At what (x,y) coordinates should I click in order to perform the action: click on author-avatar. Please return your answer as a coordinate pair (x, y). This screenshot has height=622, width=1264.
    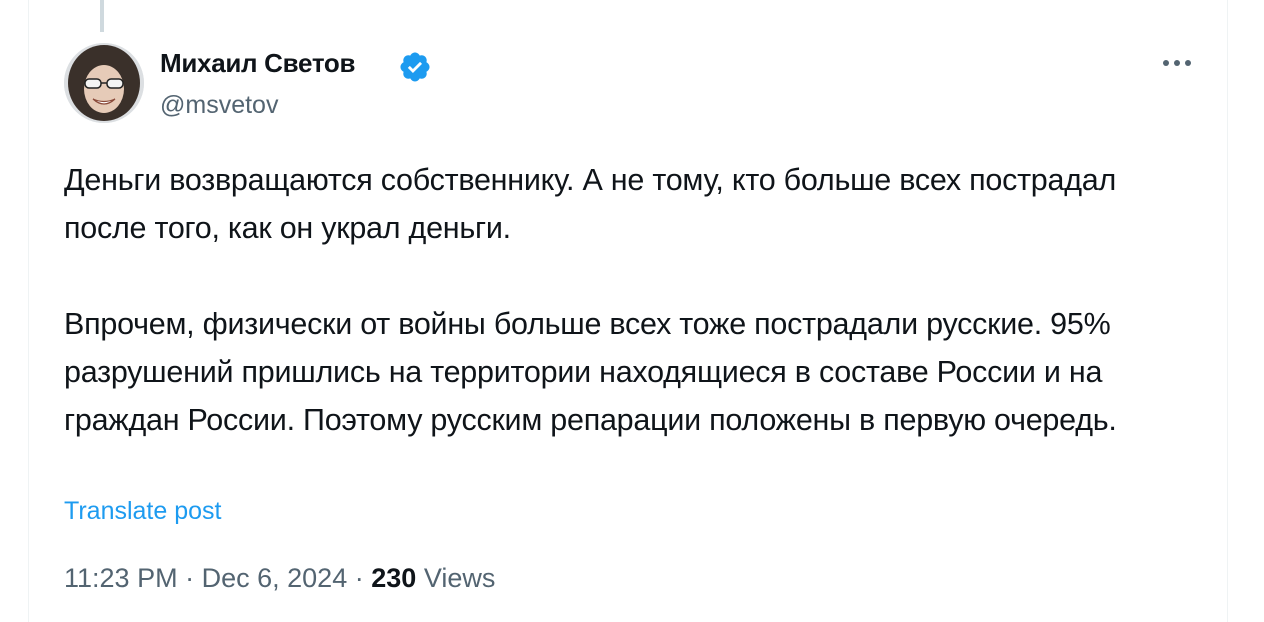
    Looking at the image, I should click on (104, 83).